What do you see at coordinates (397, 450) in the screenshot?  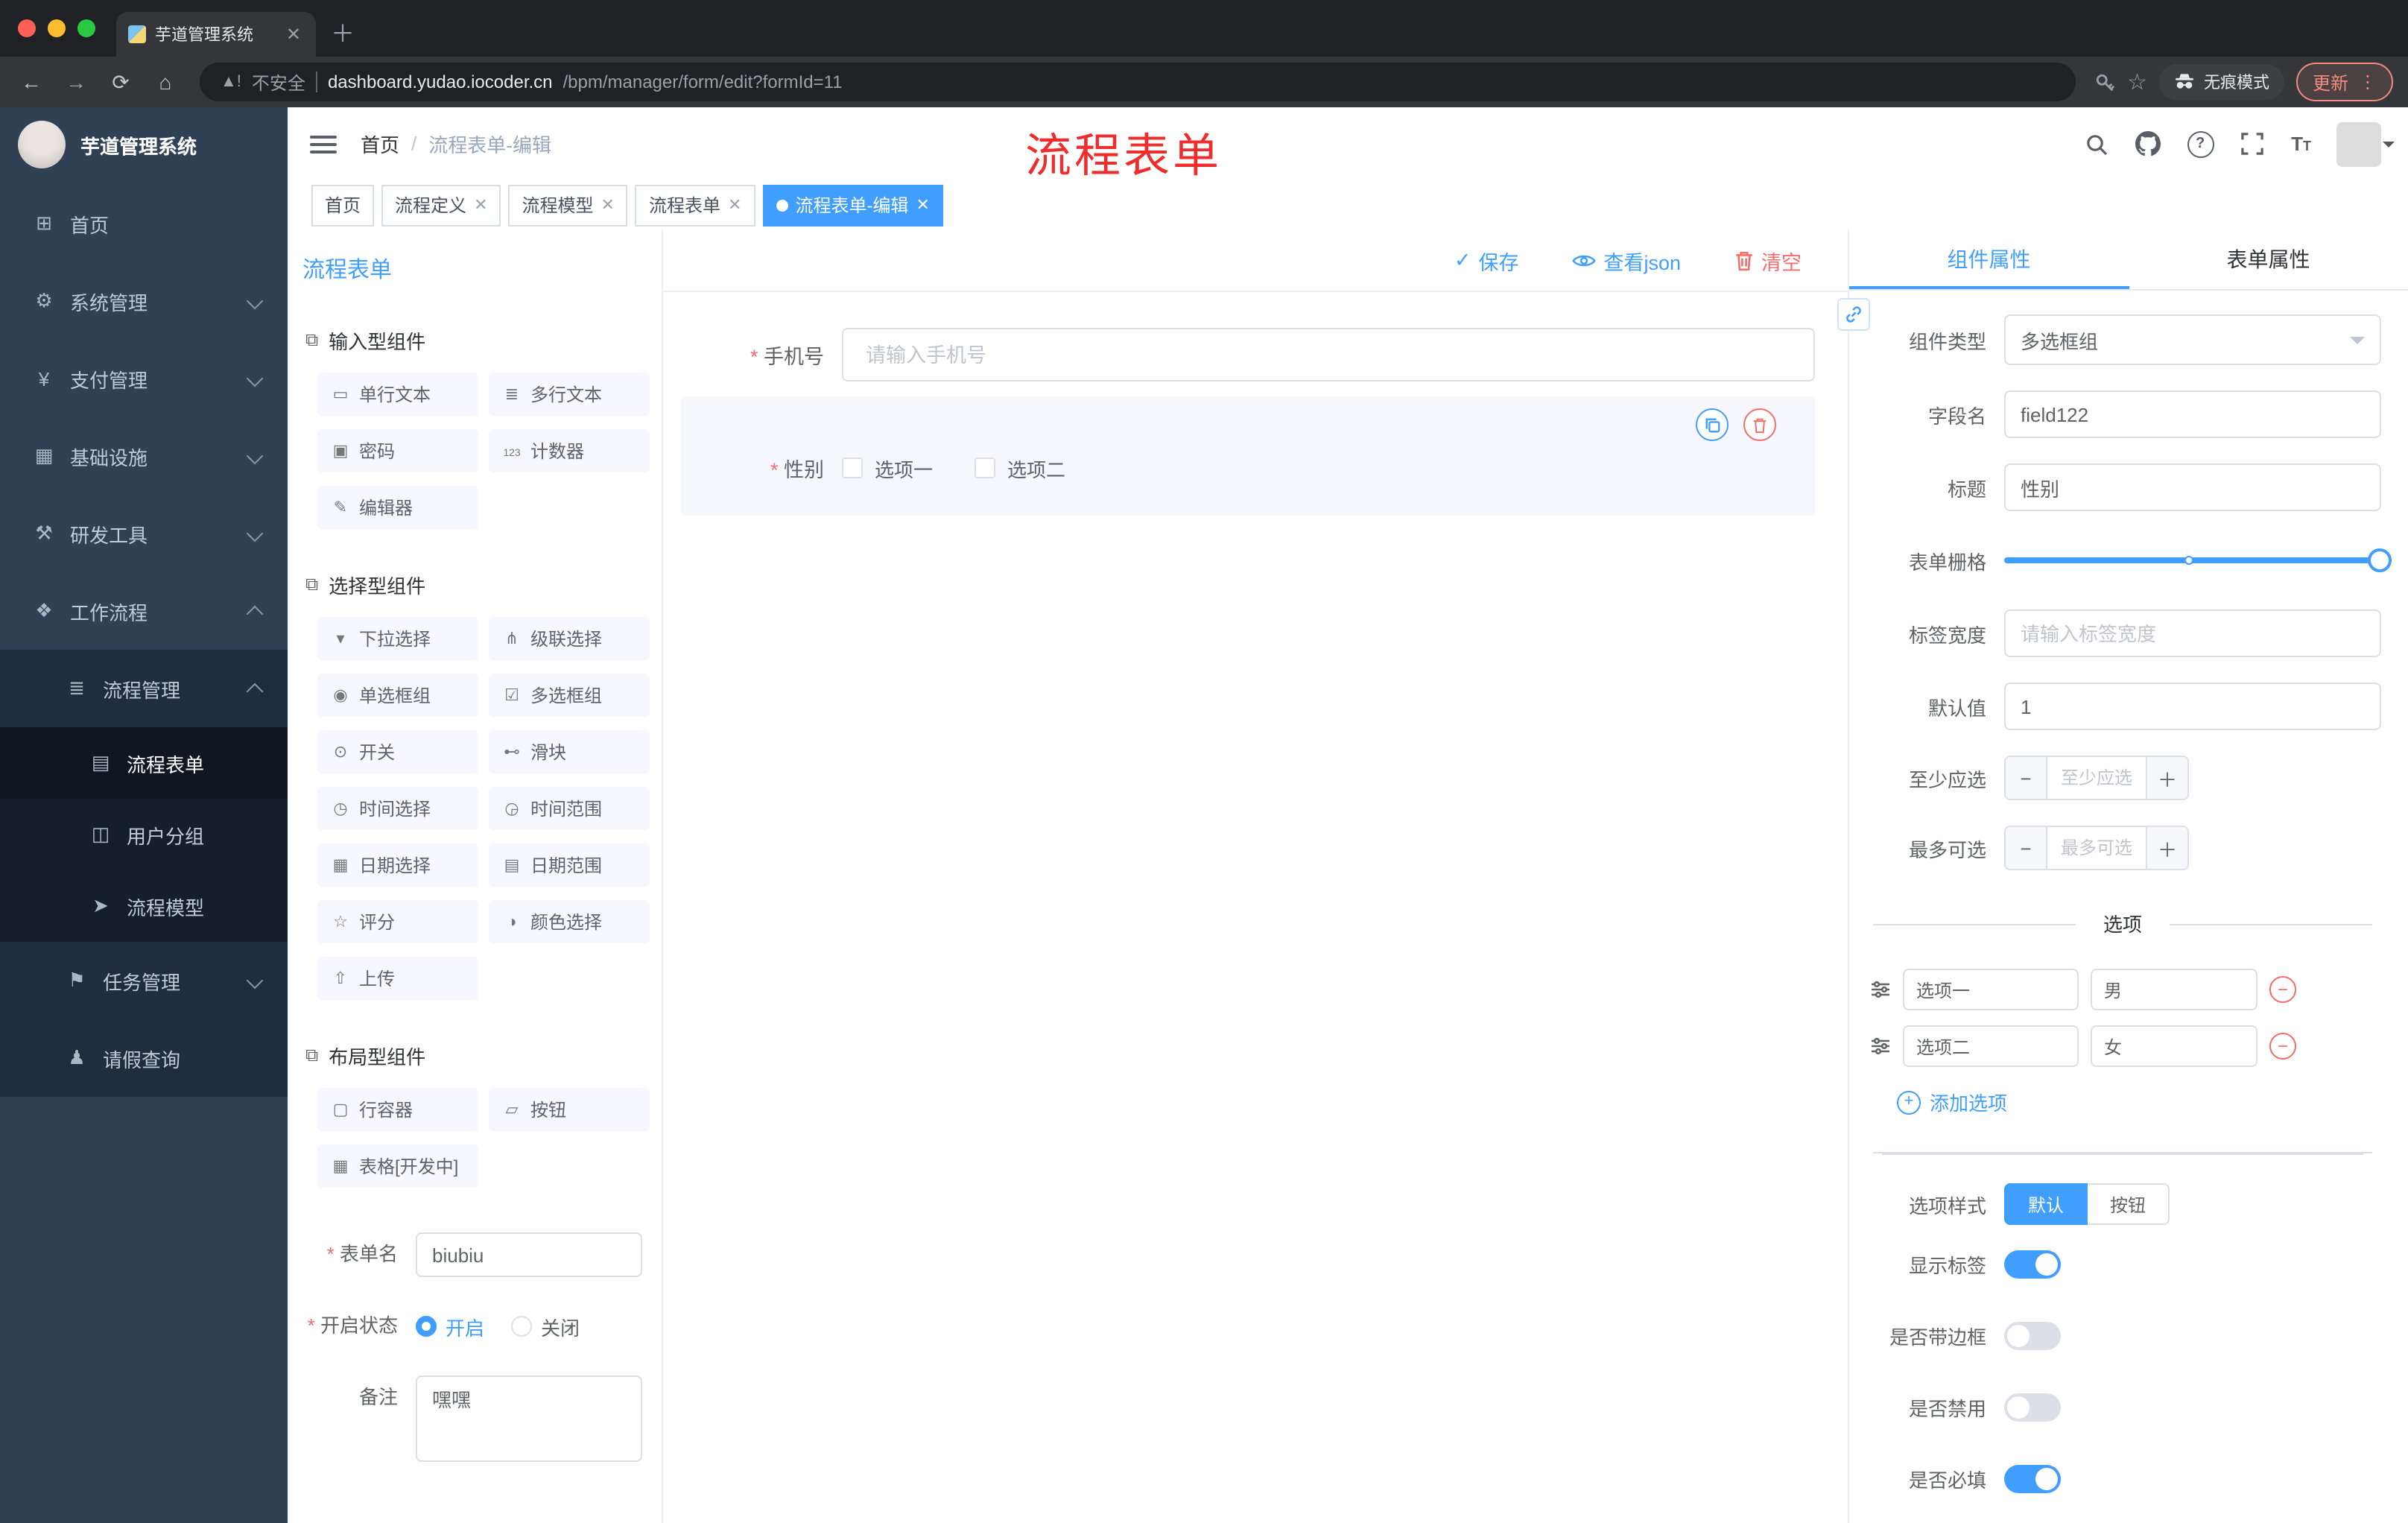 I see `palette-item-password: 密码` at bounding box center [397, 450].